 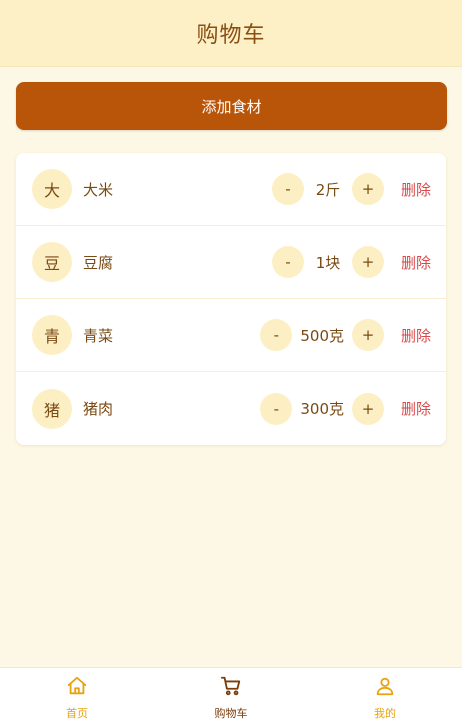 I want to click on quantity-stepper: - 1块 +, so click(x=328, y=262).